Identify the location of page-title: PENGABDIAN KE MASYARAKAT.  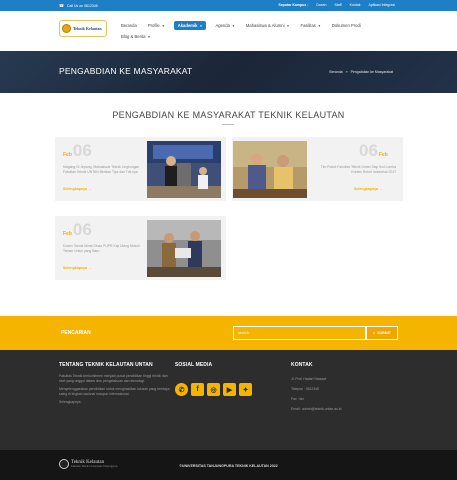
(126, 71).